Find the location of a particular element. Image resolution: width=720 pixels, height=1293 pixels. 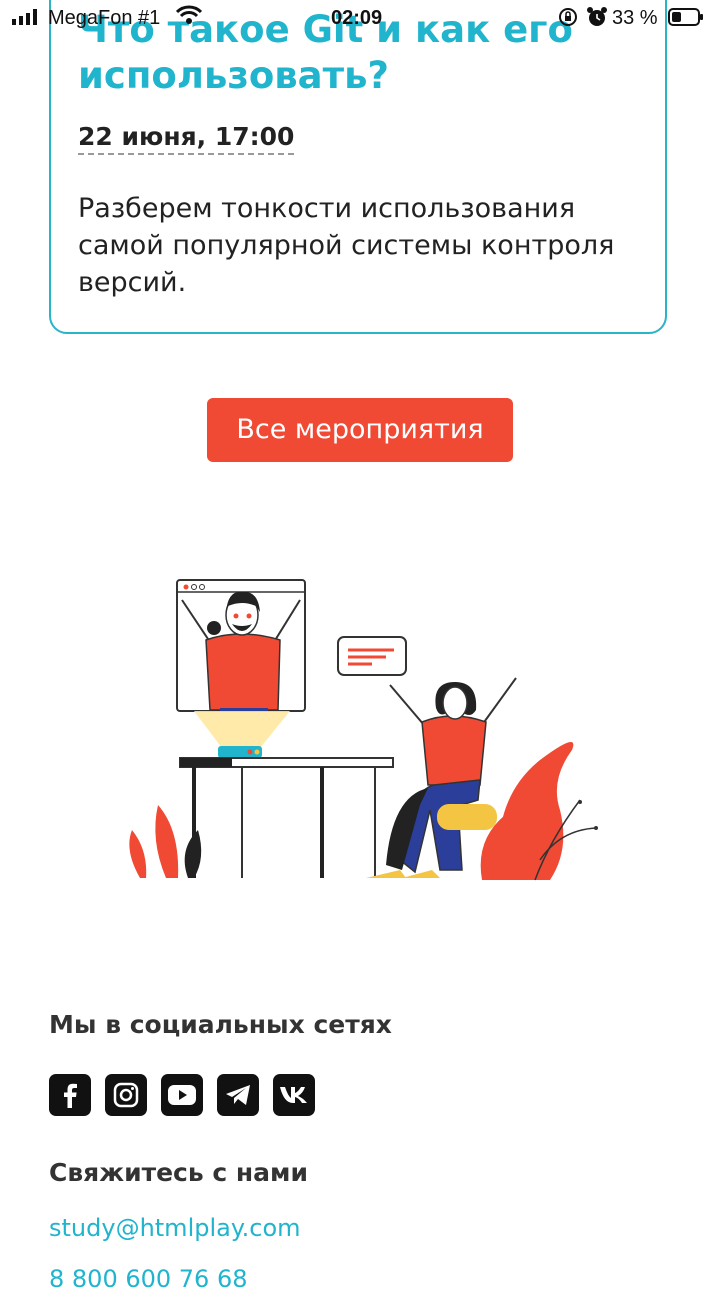

vk-icon is located at coordinates (293, 1095).